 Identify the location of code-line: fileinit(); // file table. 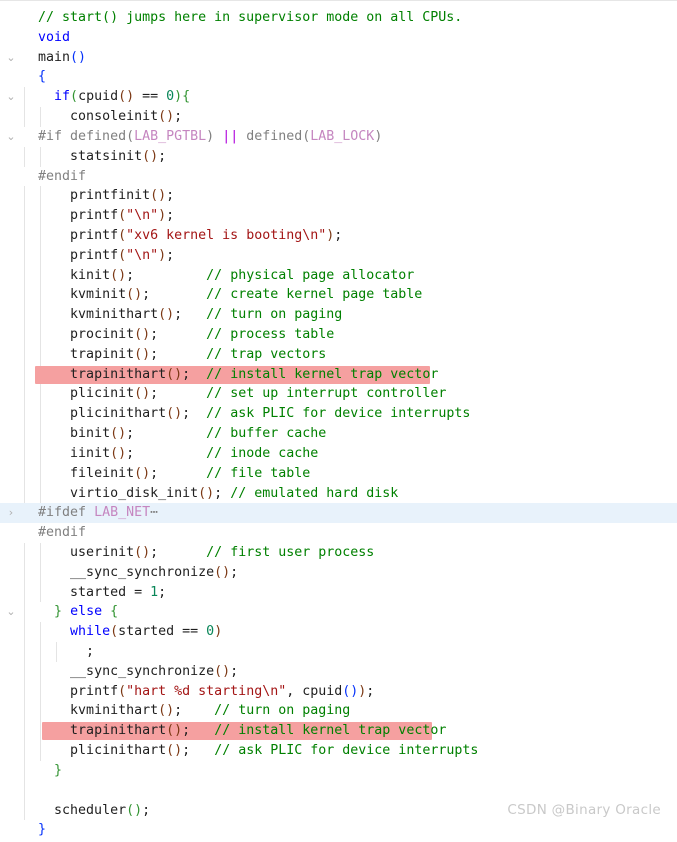
(338, 473).